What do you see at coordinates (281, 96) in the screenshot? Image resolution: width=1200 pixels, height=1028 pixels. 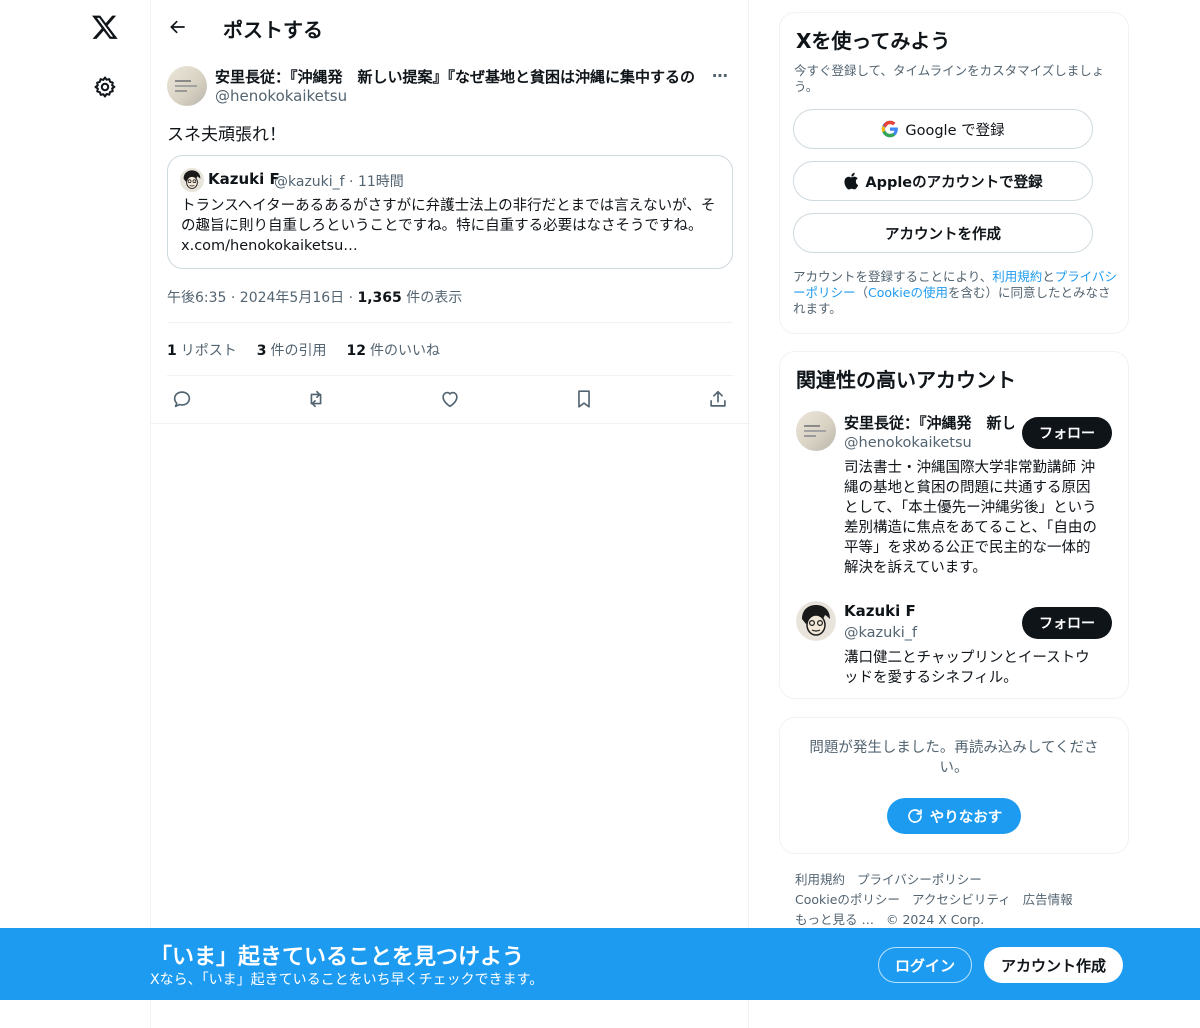 I see `author-handle: @henokokaiketsu` at bounding box center [281, 96].